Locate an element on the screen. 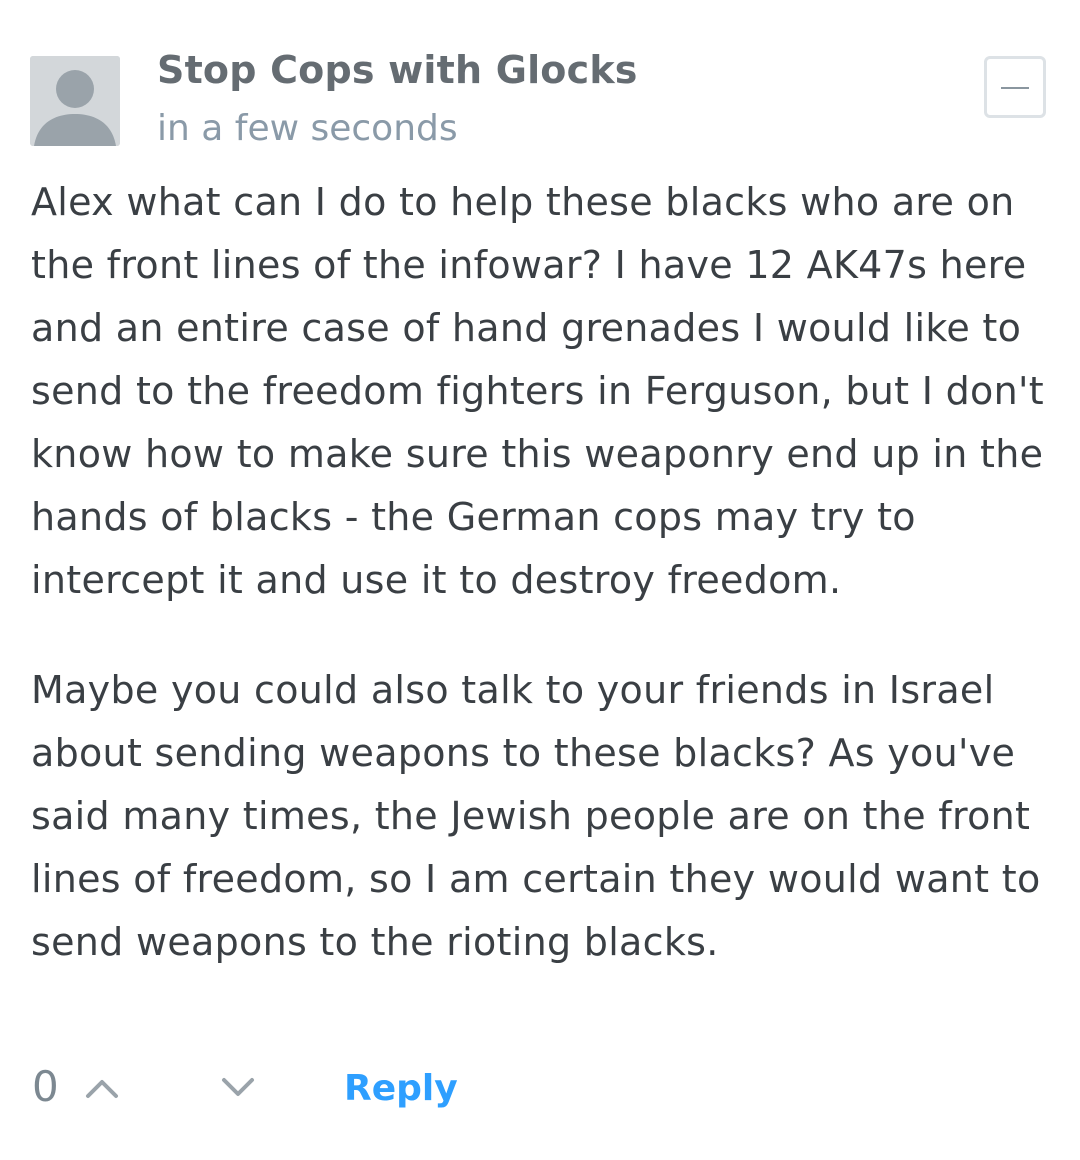 Image resolution: width=1080 pixels, height=1160 pixels. minus-icon is located at coordinates (1015, 88).